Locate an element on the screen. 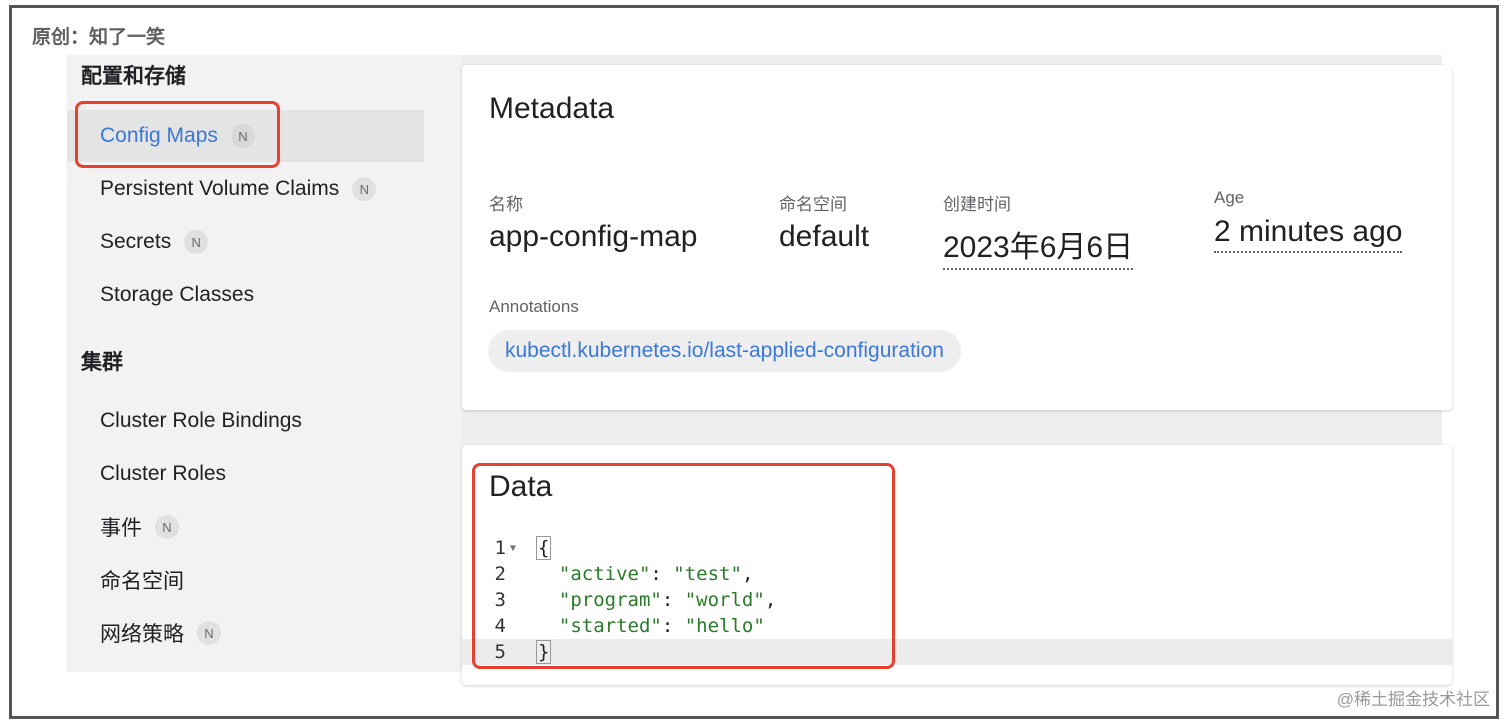 The height and width of the screenshot is (728, 1512). matched-bracket: } is located at coordinates (544, 652).